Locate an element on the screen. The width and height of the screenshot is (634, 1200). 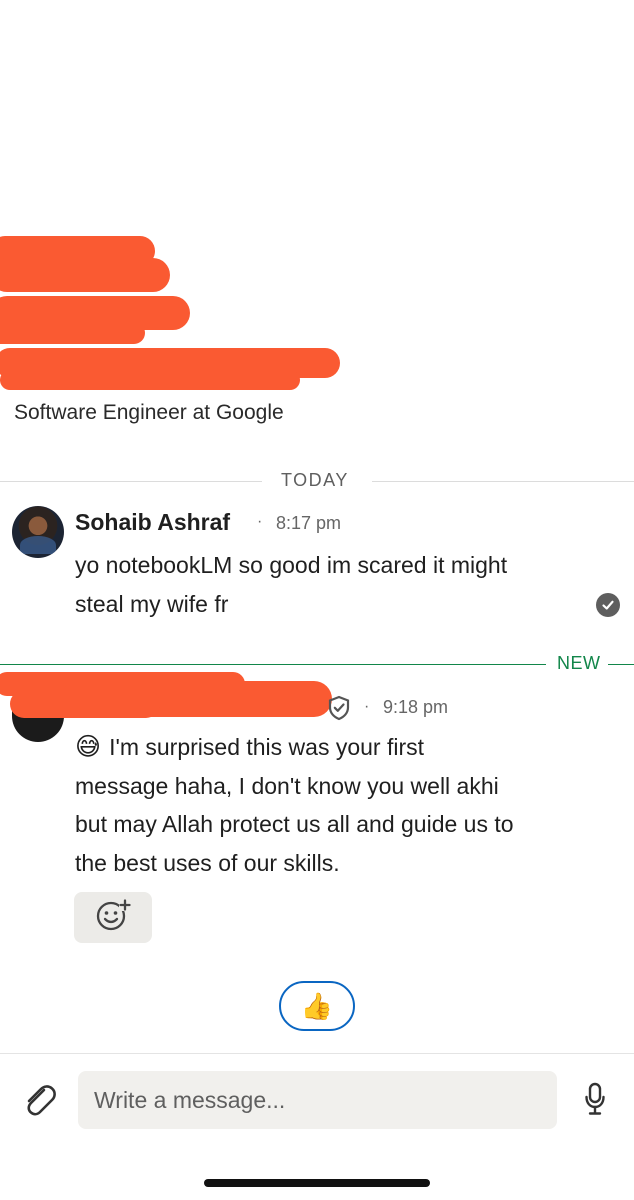
profile-headline: Software Engineer at Google is located at coordinates (149, 412).